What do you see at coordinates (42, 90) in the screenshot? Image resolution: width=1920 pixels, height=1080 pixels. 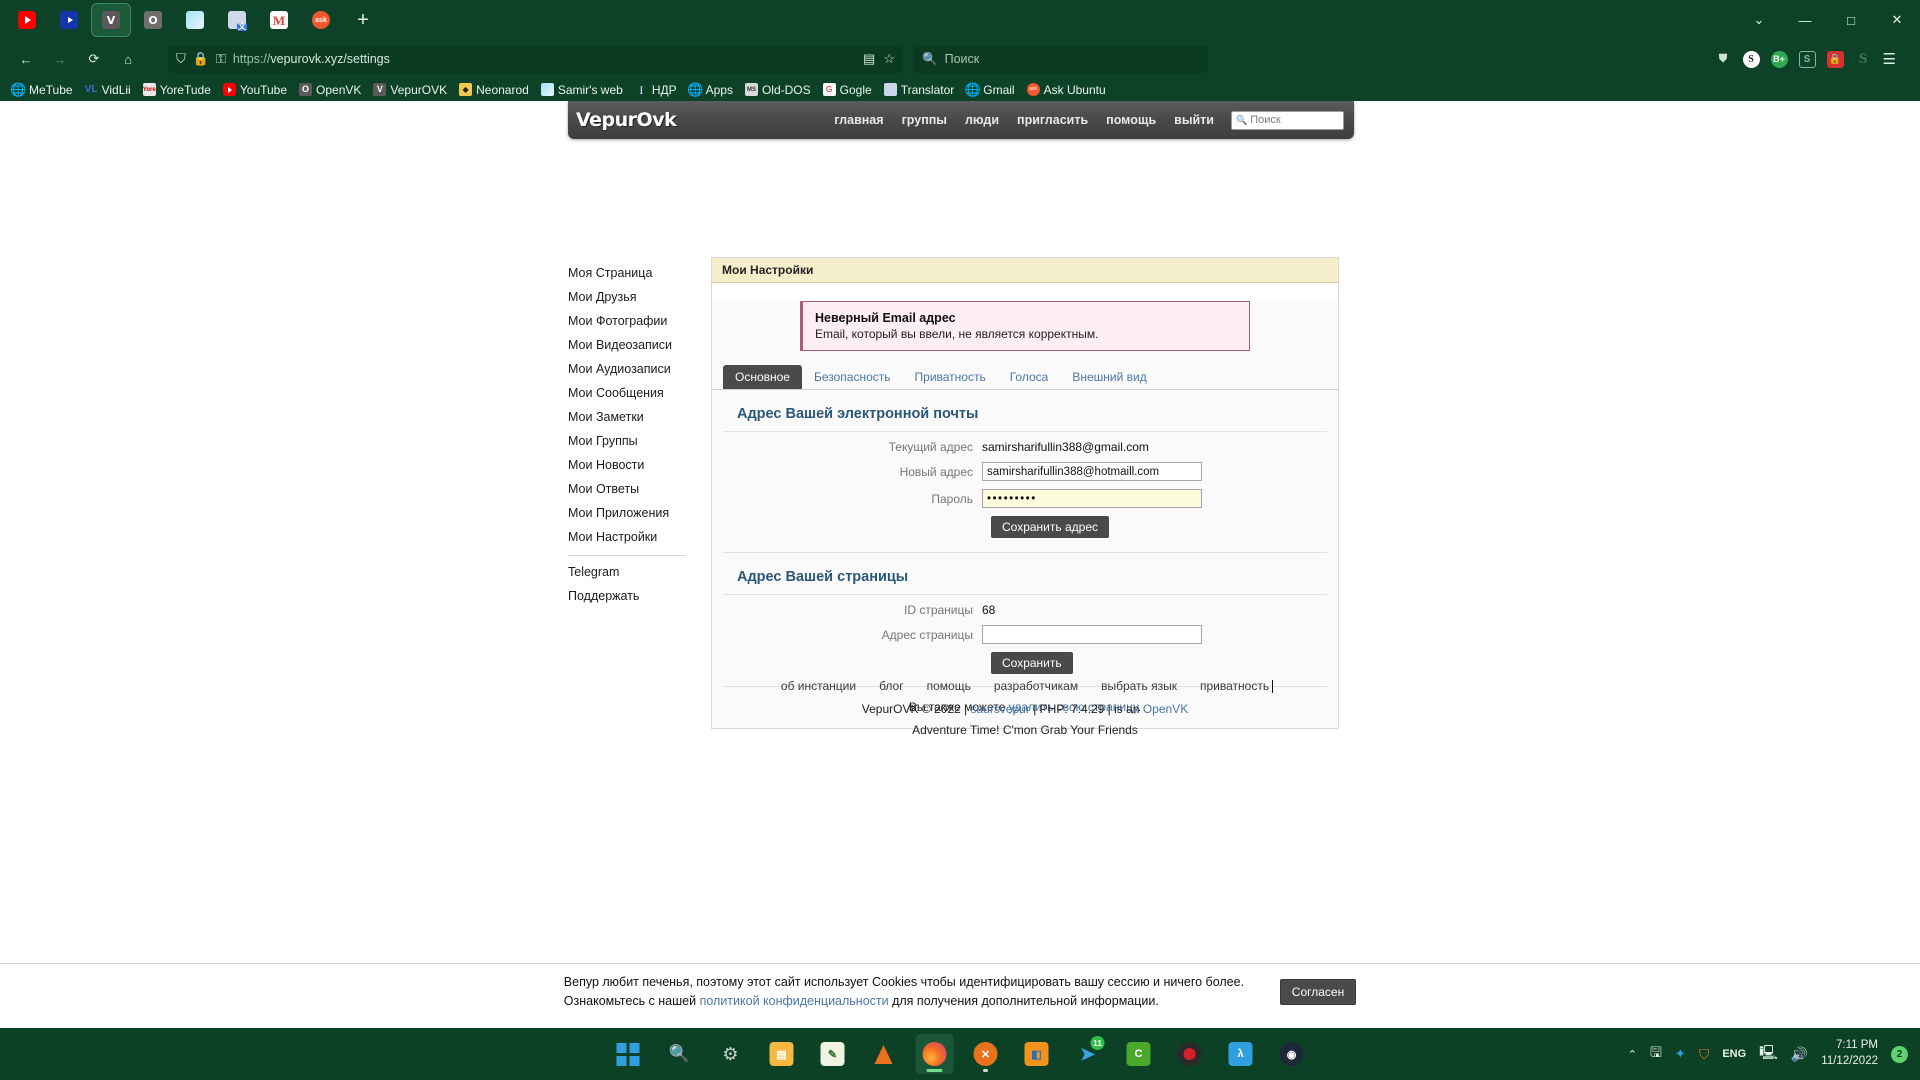 I see `bookmark-metube: 🌐 MeTube` at bounding box center [42, 90].